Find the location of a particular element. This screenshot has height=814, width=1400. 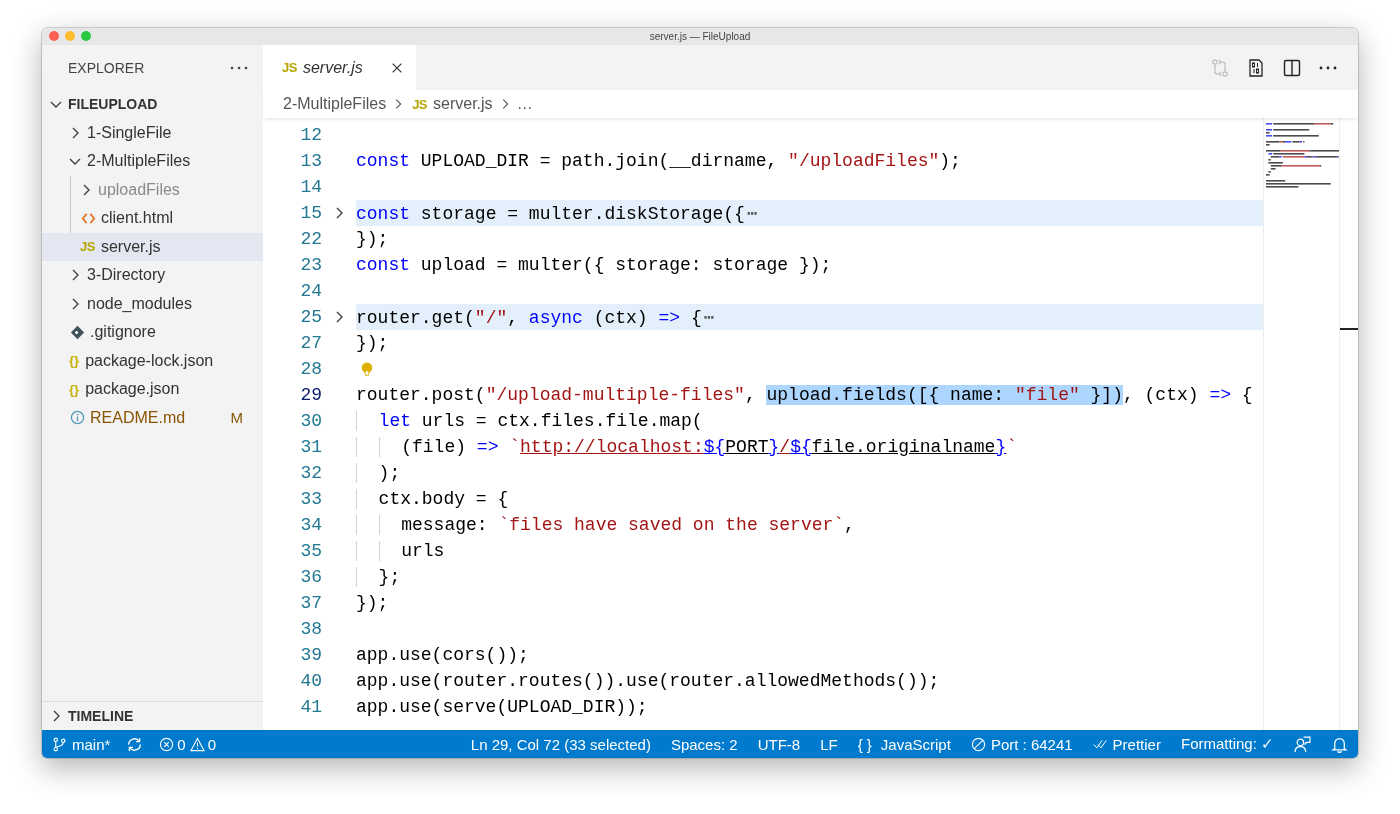

tree-item: client.html is located at coordinates (152, 218).